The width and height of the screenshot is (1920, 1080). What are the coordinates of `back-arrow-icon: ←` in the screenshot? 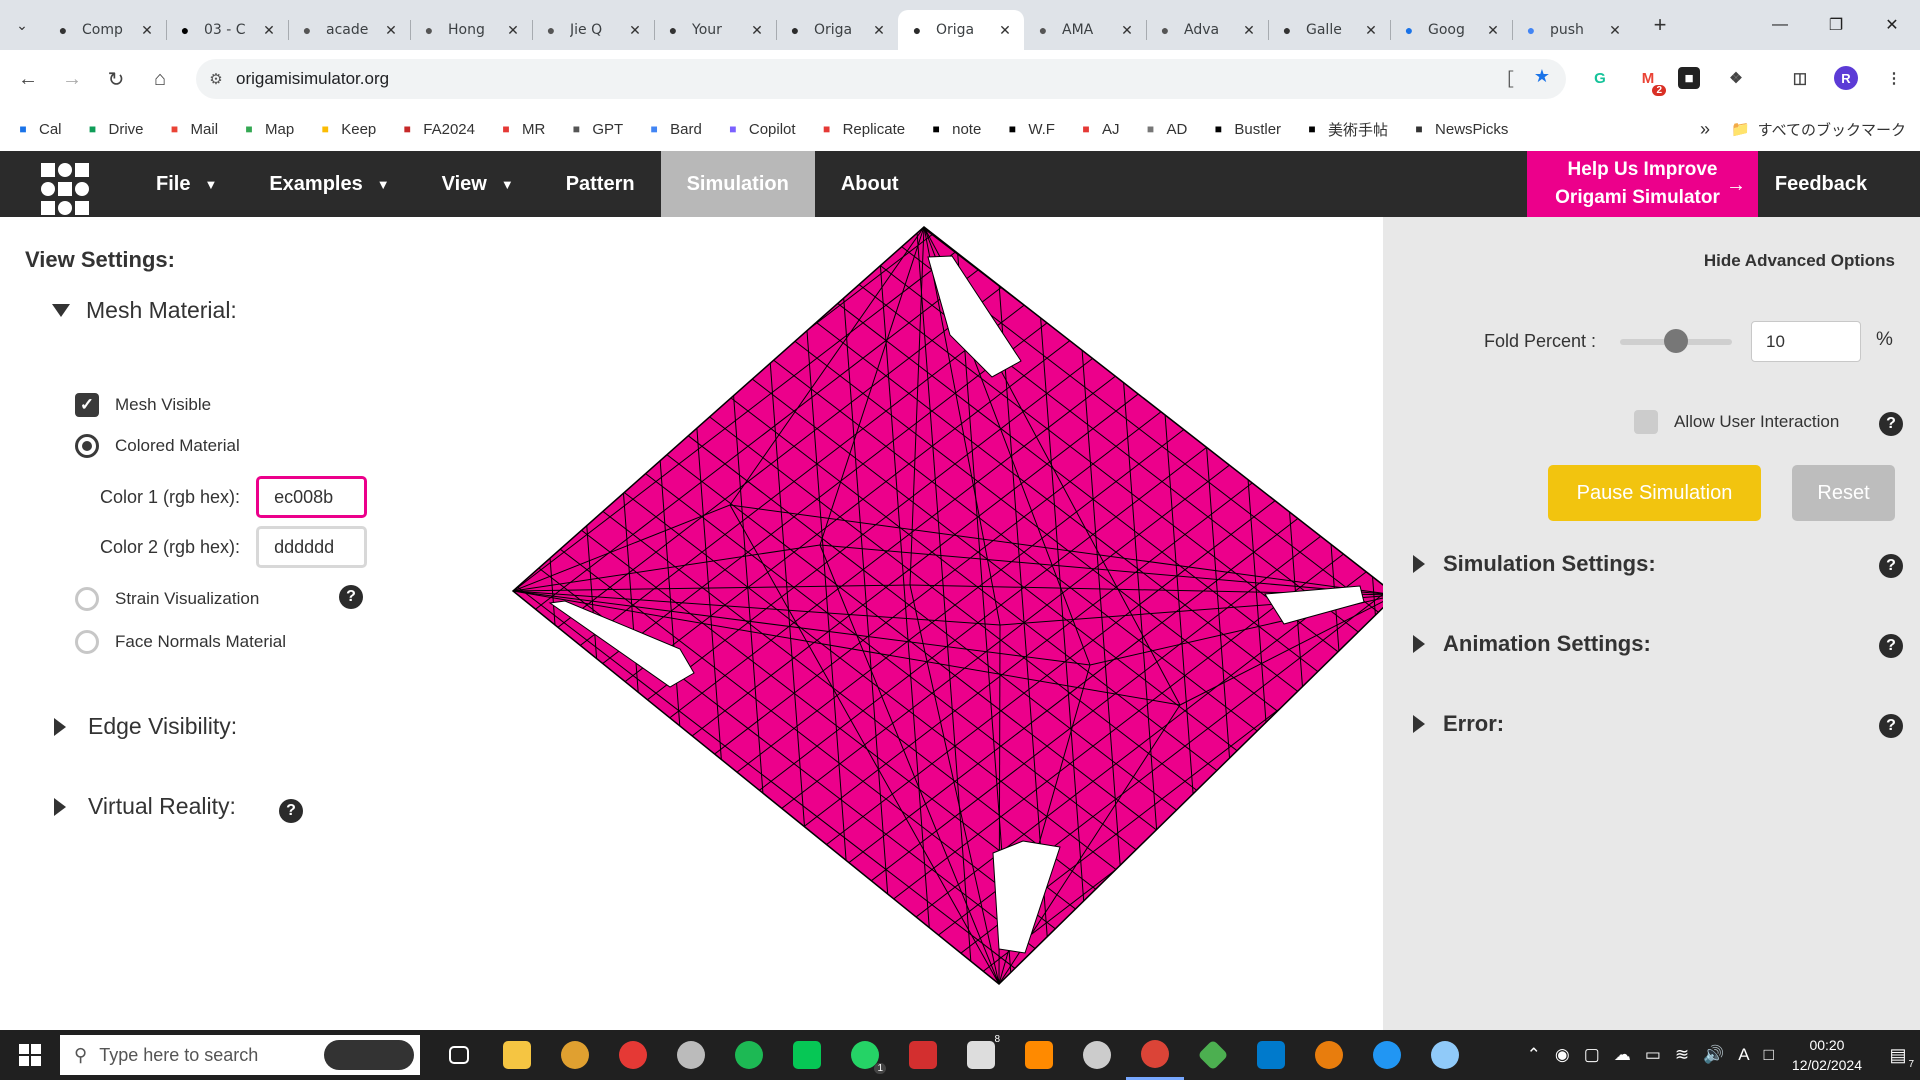 It's located at (28, 79).